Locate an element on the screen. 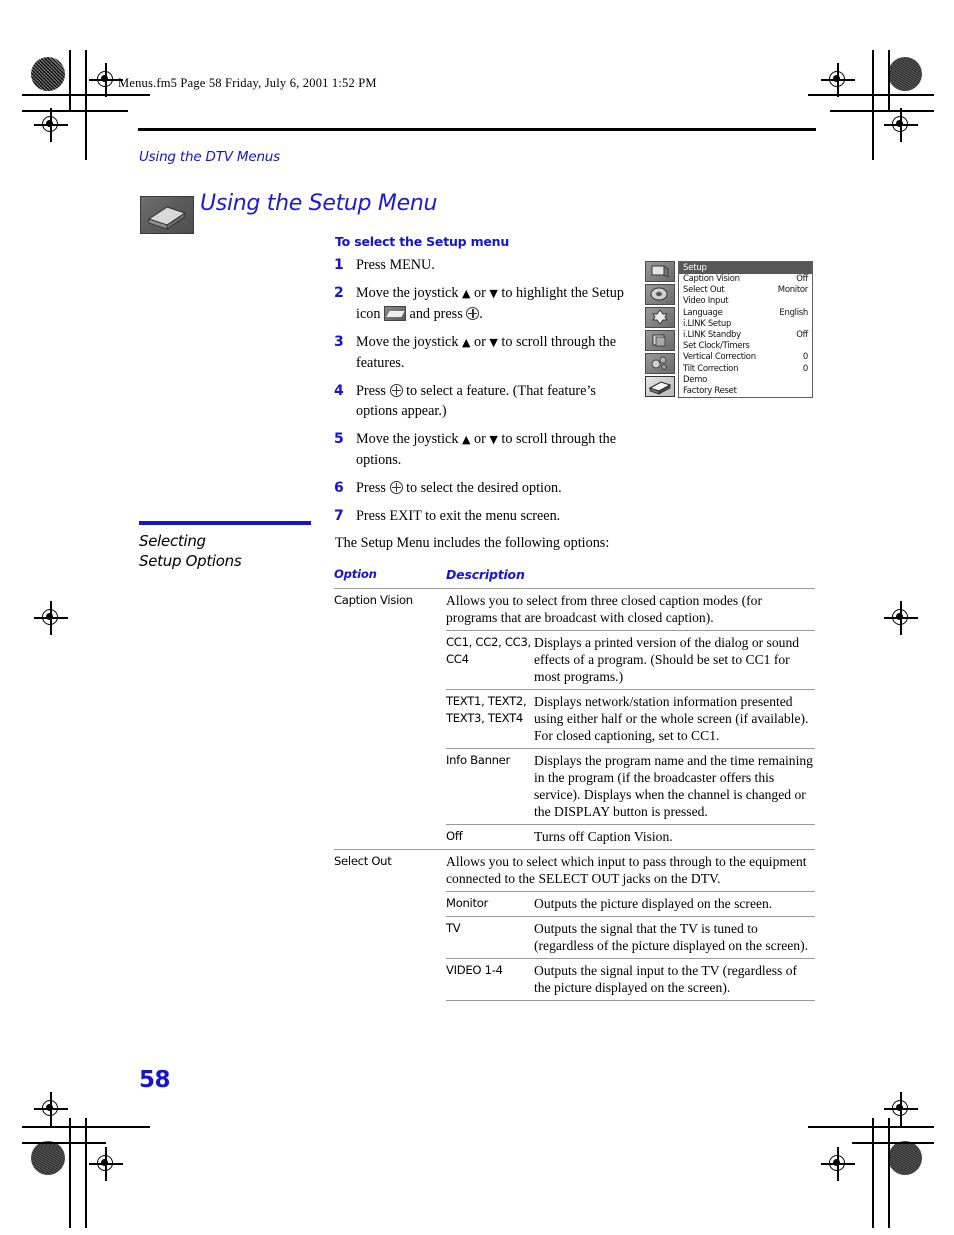  osd-menu-item: Tilt Correction 0 is located at coordinates (745, 369).